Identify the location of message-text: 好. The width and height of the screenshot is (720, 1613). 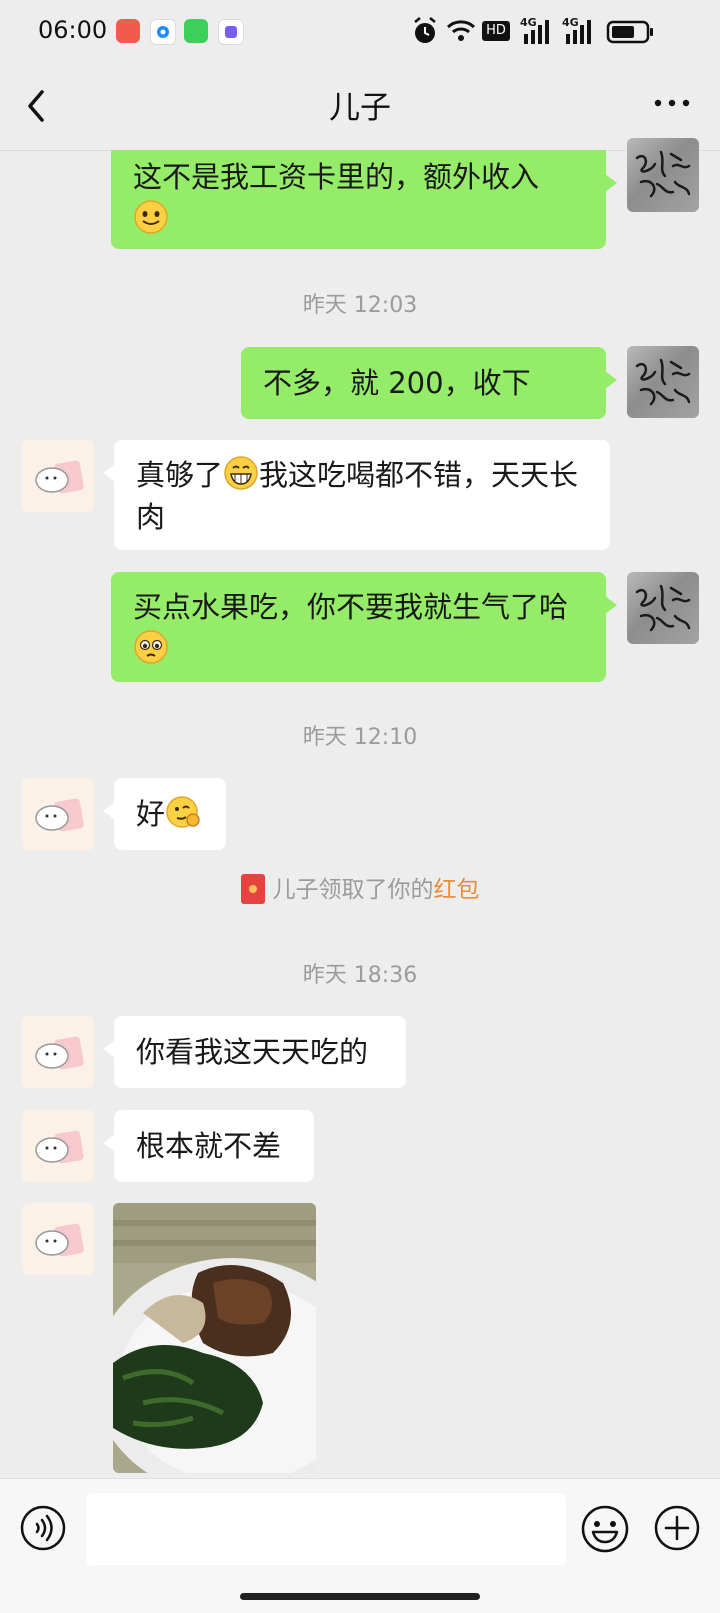
(151, 814).